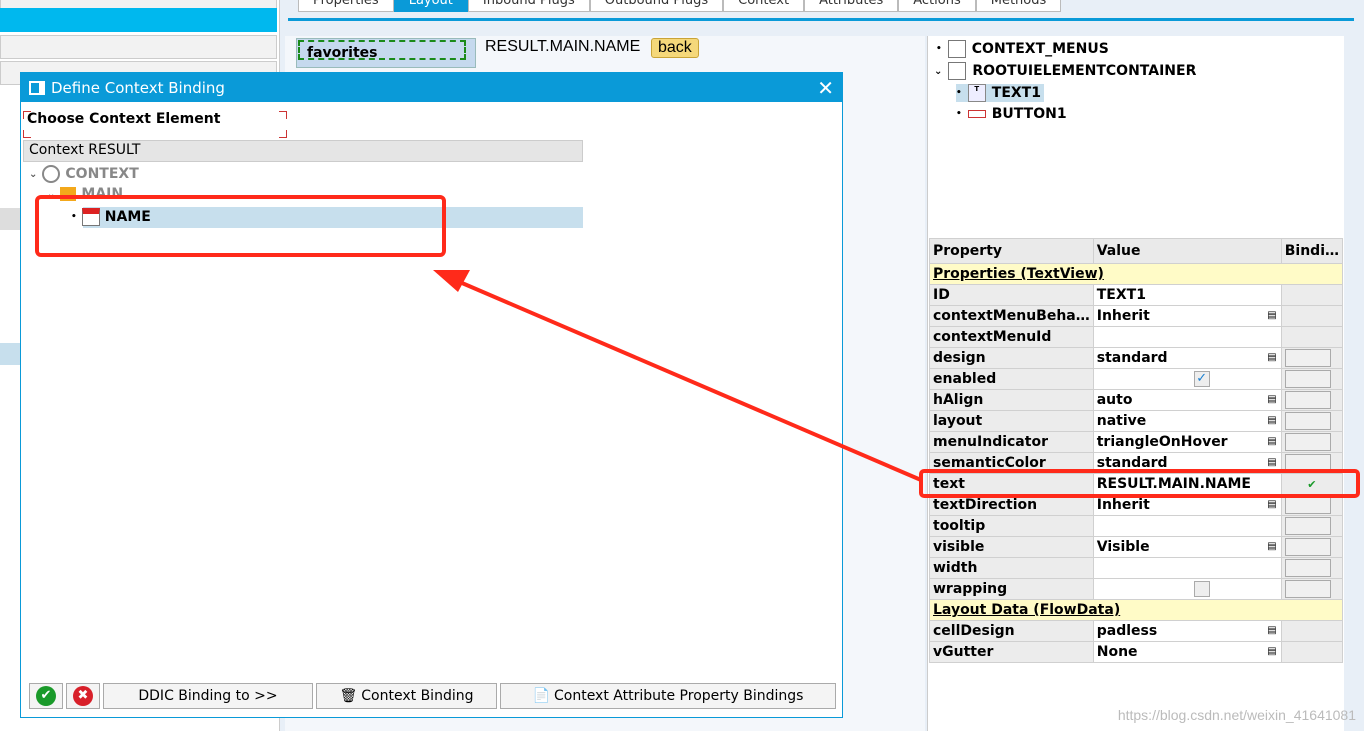 This screenshot has height=731, width=1364. Describe the element at coordinates (240, 226) in the screenshot. I see `annotation-box-name` at that location.